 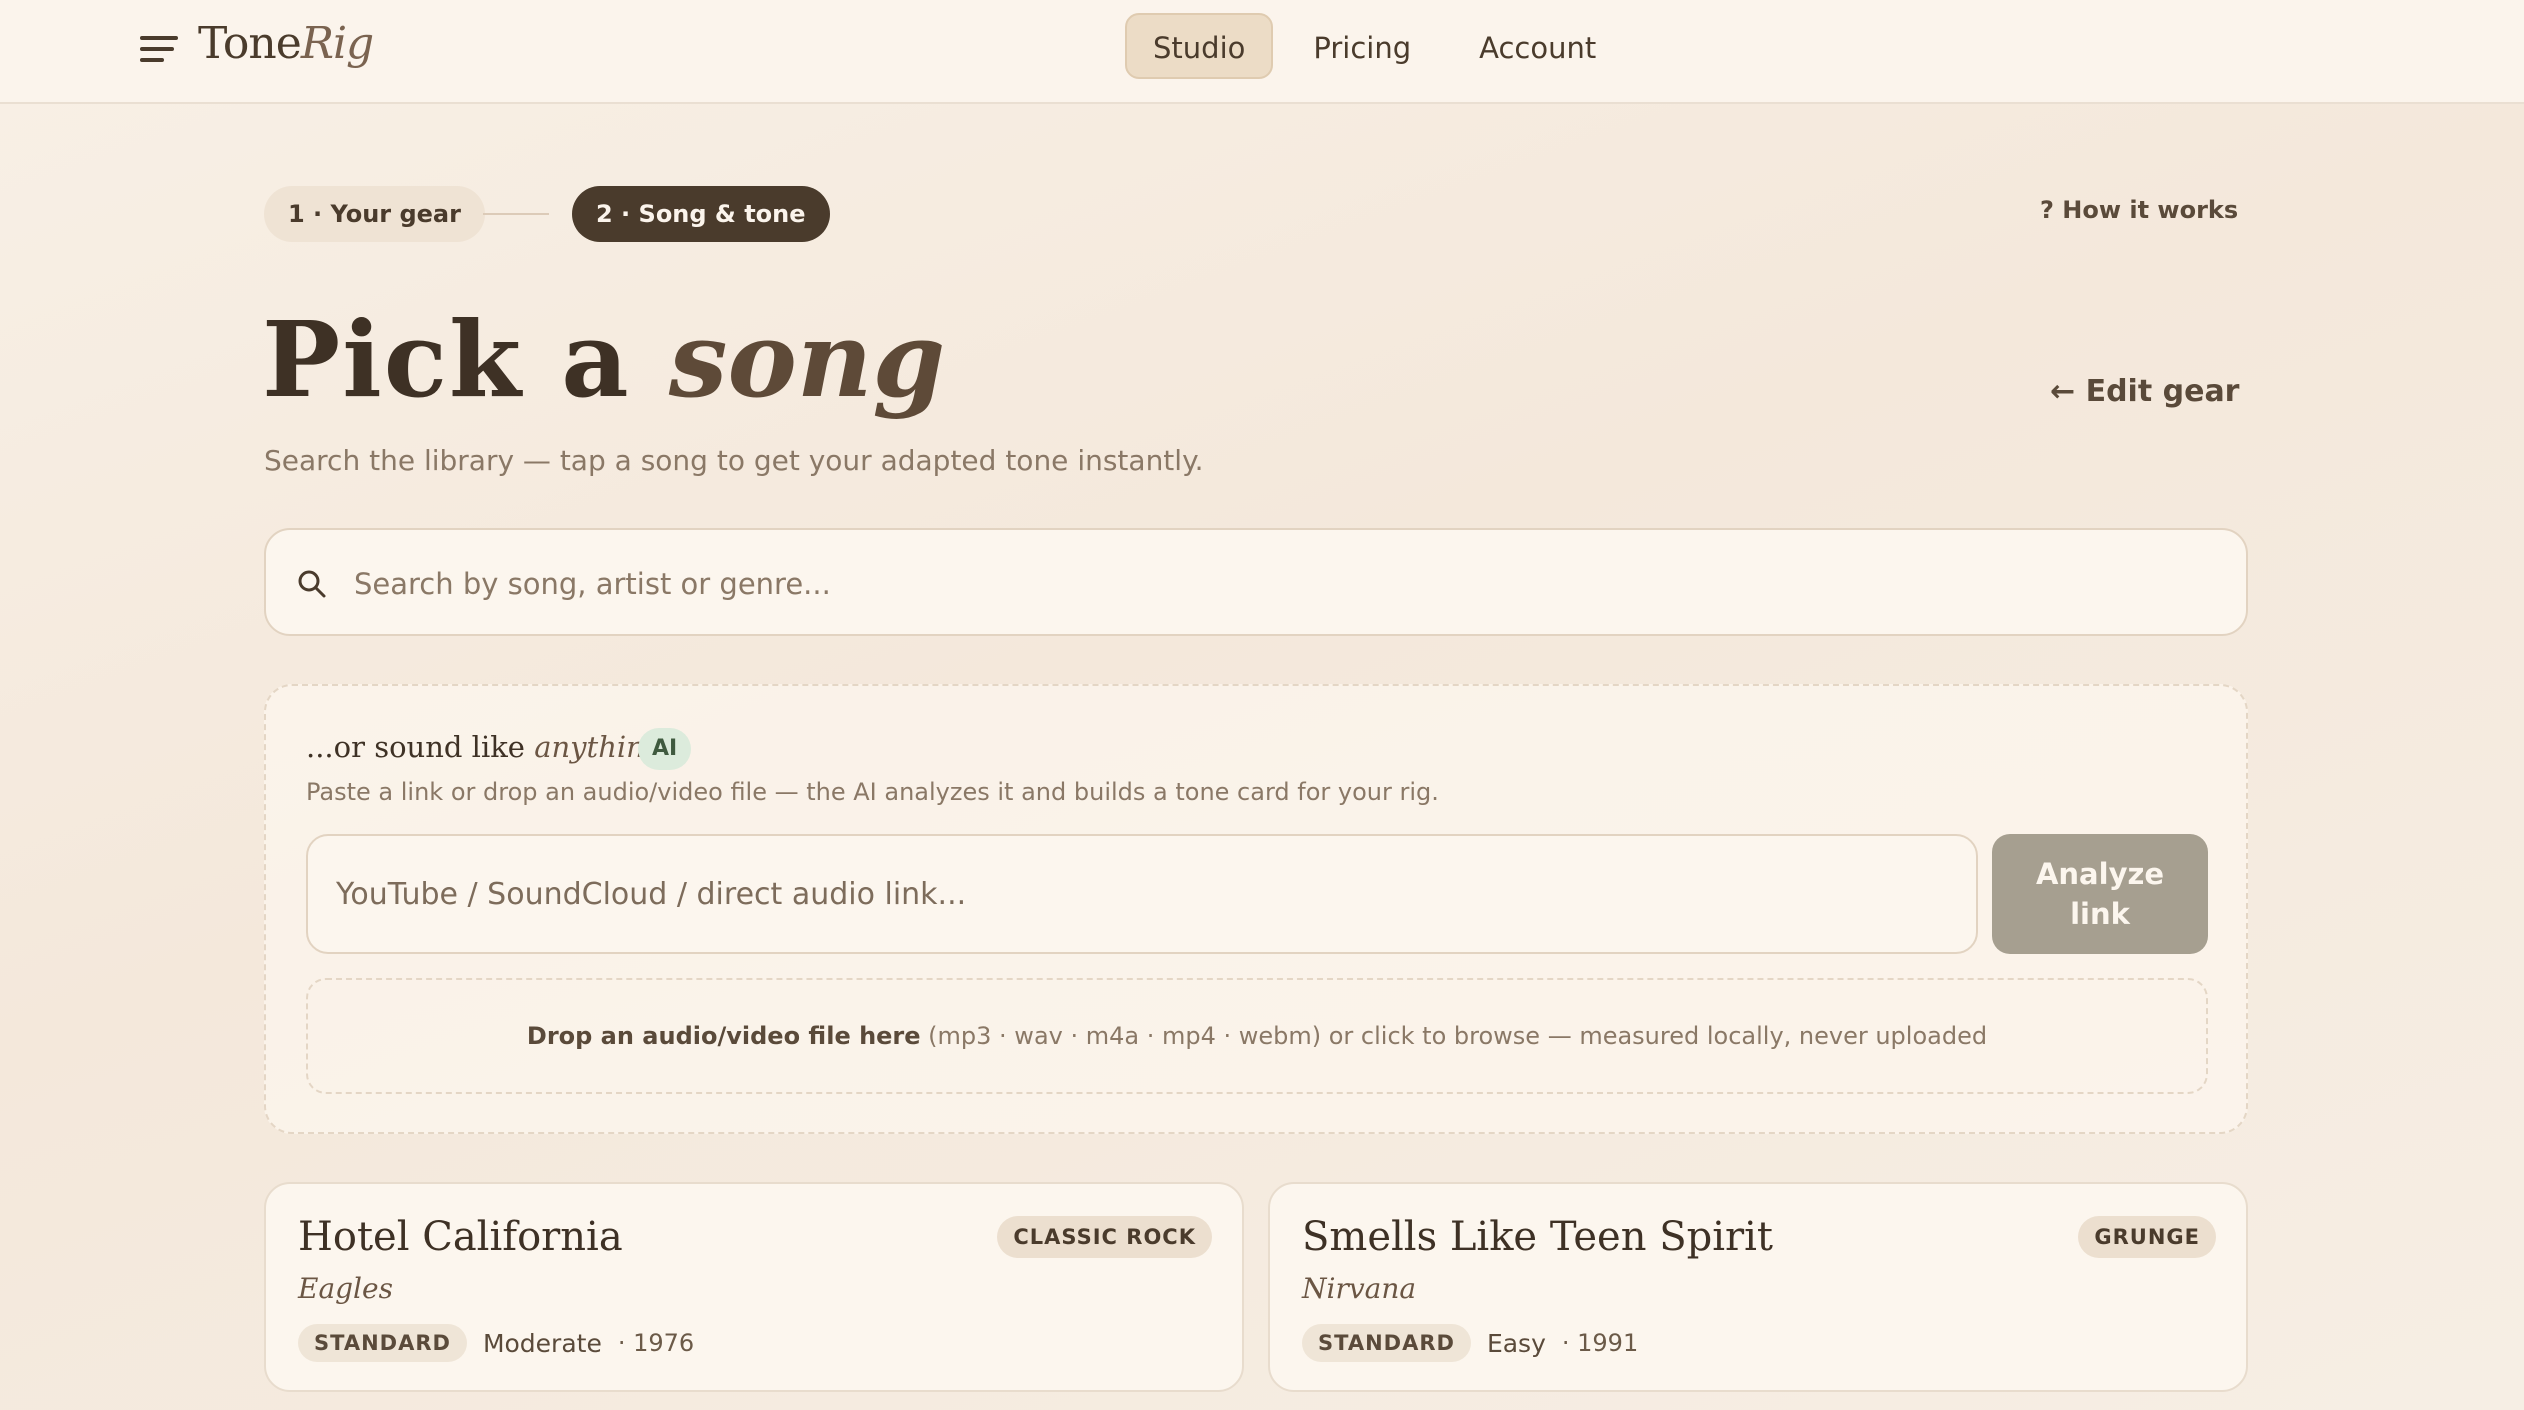 I want to click on search-bar, so click(x=1256, y=582).